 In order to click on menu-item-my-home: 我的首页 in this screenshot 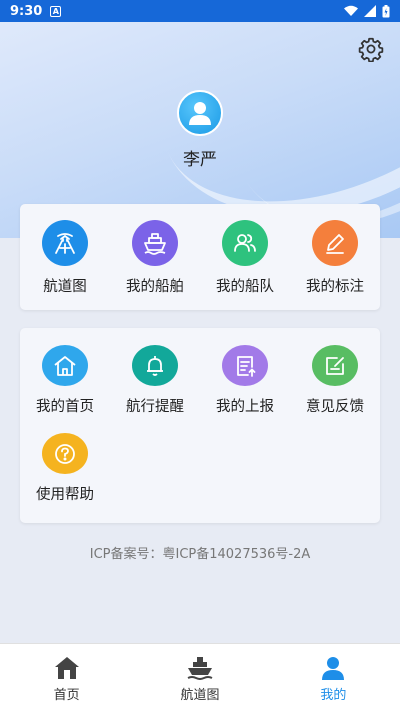, I will do `click(65, 372)`.